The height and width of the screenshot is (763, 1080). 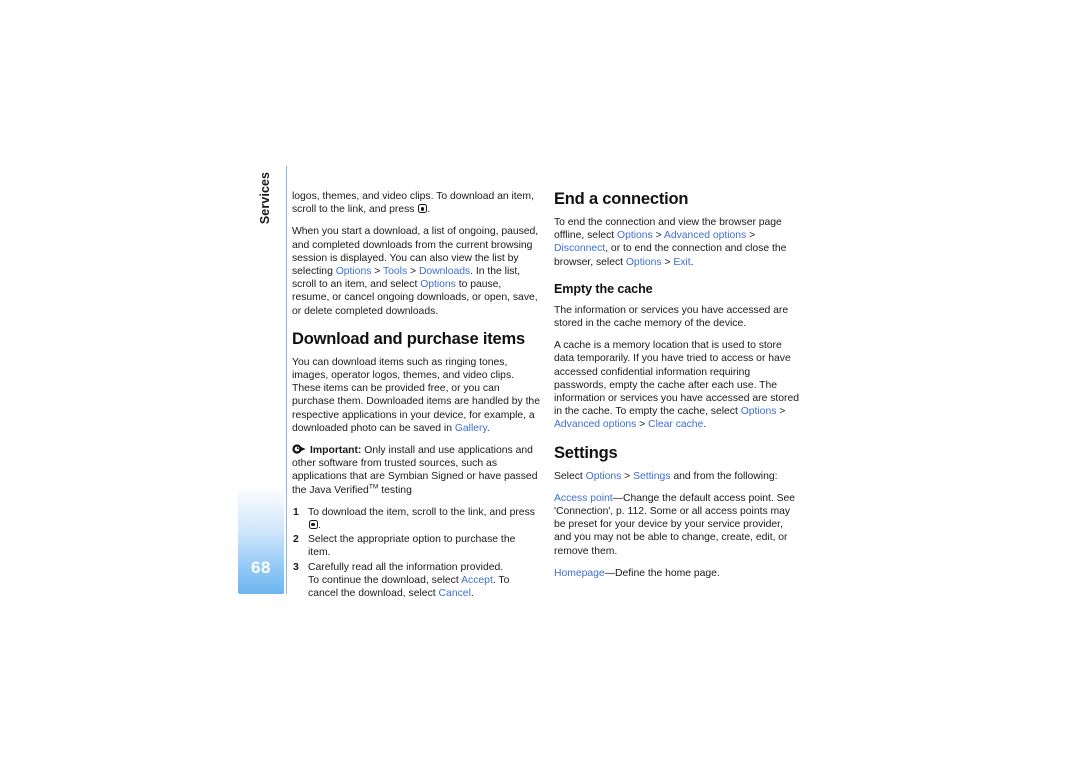 What do you see at coordinates (488, 428) in the screenshot?
I see `paragraph-purchase-text-2: .` at bounding box center [488, 428].